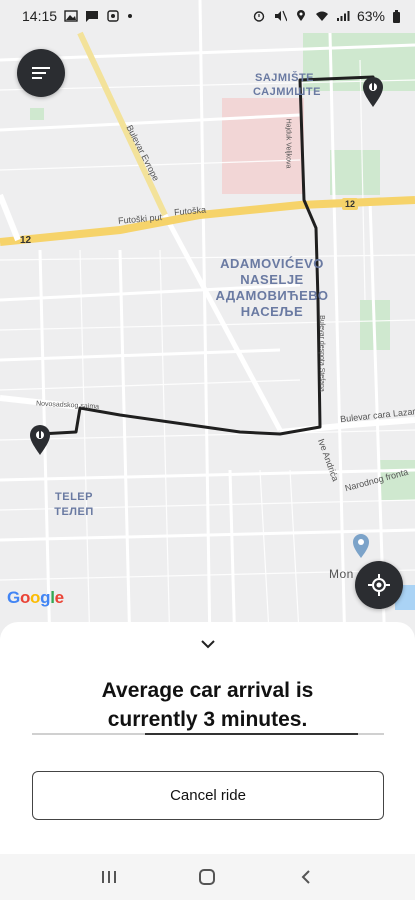 The width and height of the screenshot is (415, 900). Describe the element at coordinates (71, 16) in the screenshot. I see `image-notification-icon` at that location.